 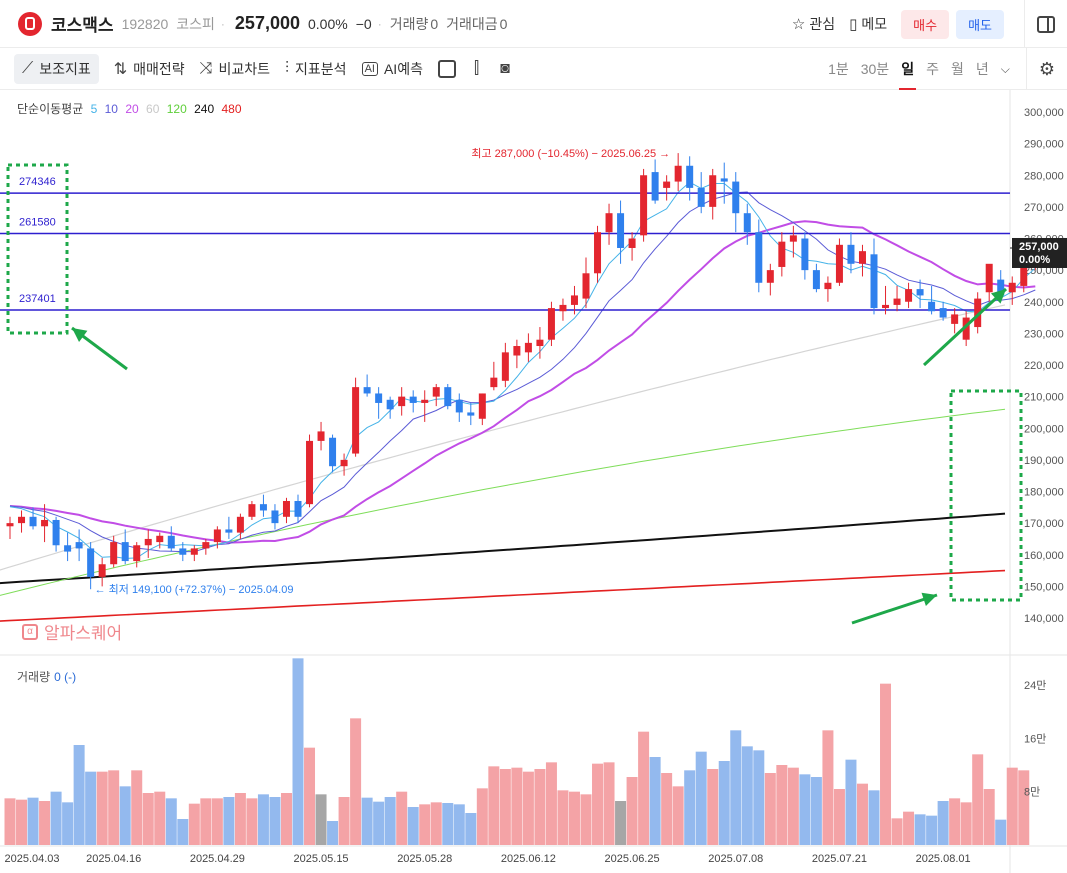 I want to click on screenshot-button: ◙, so click(x=508, y=69).